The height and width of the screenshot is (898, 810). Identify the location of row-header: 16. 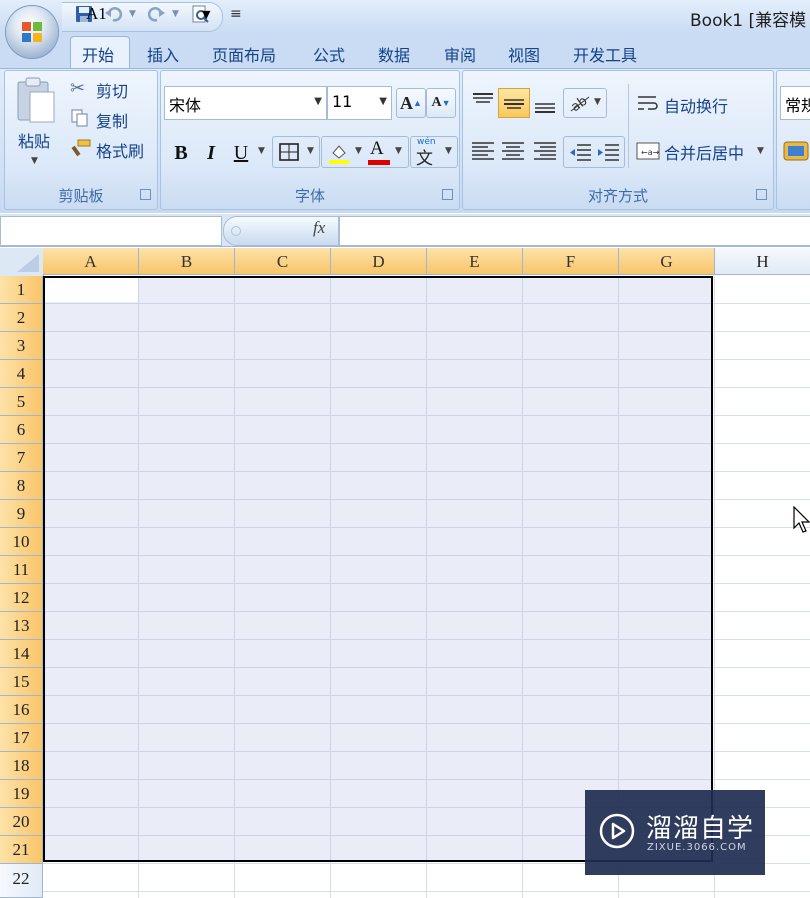
(21, 710).